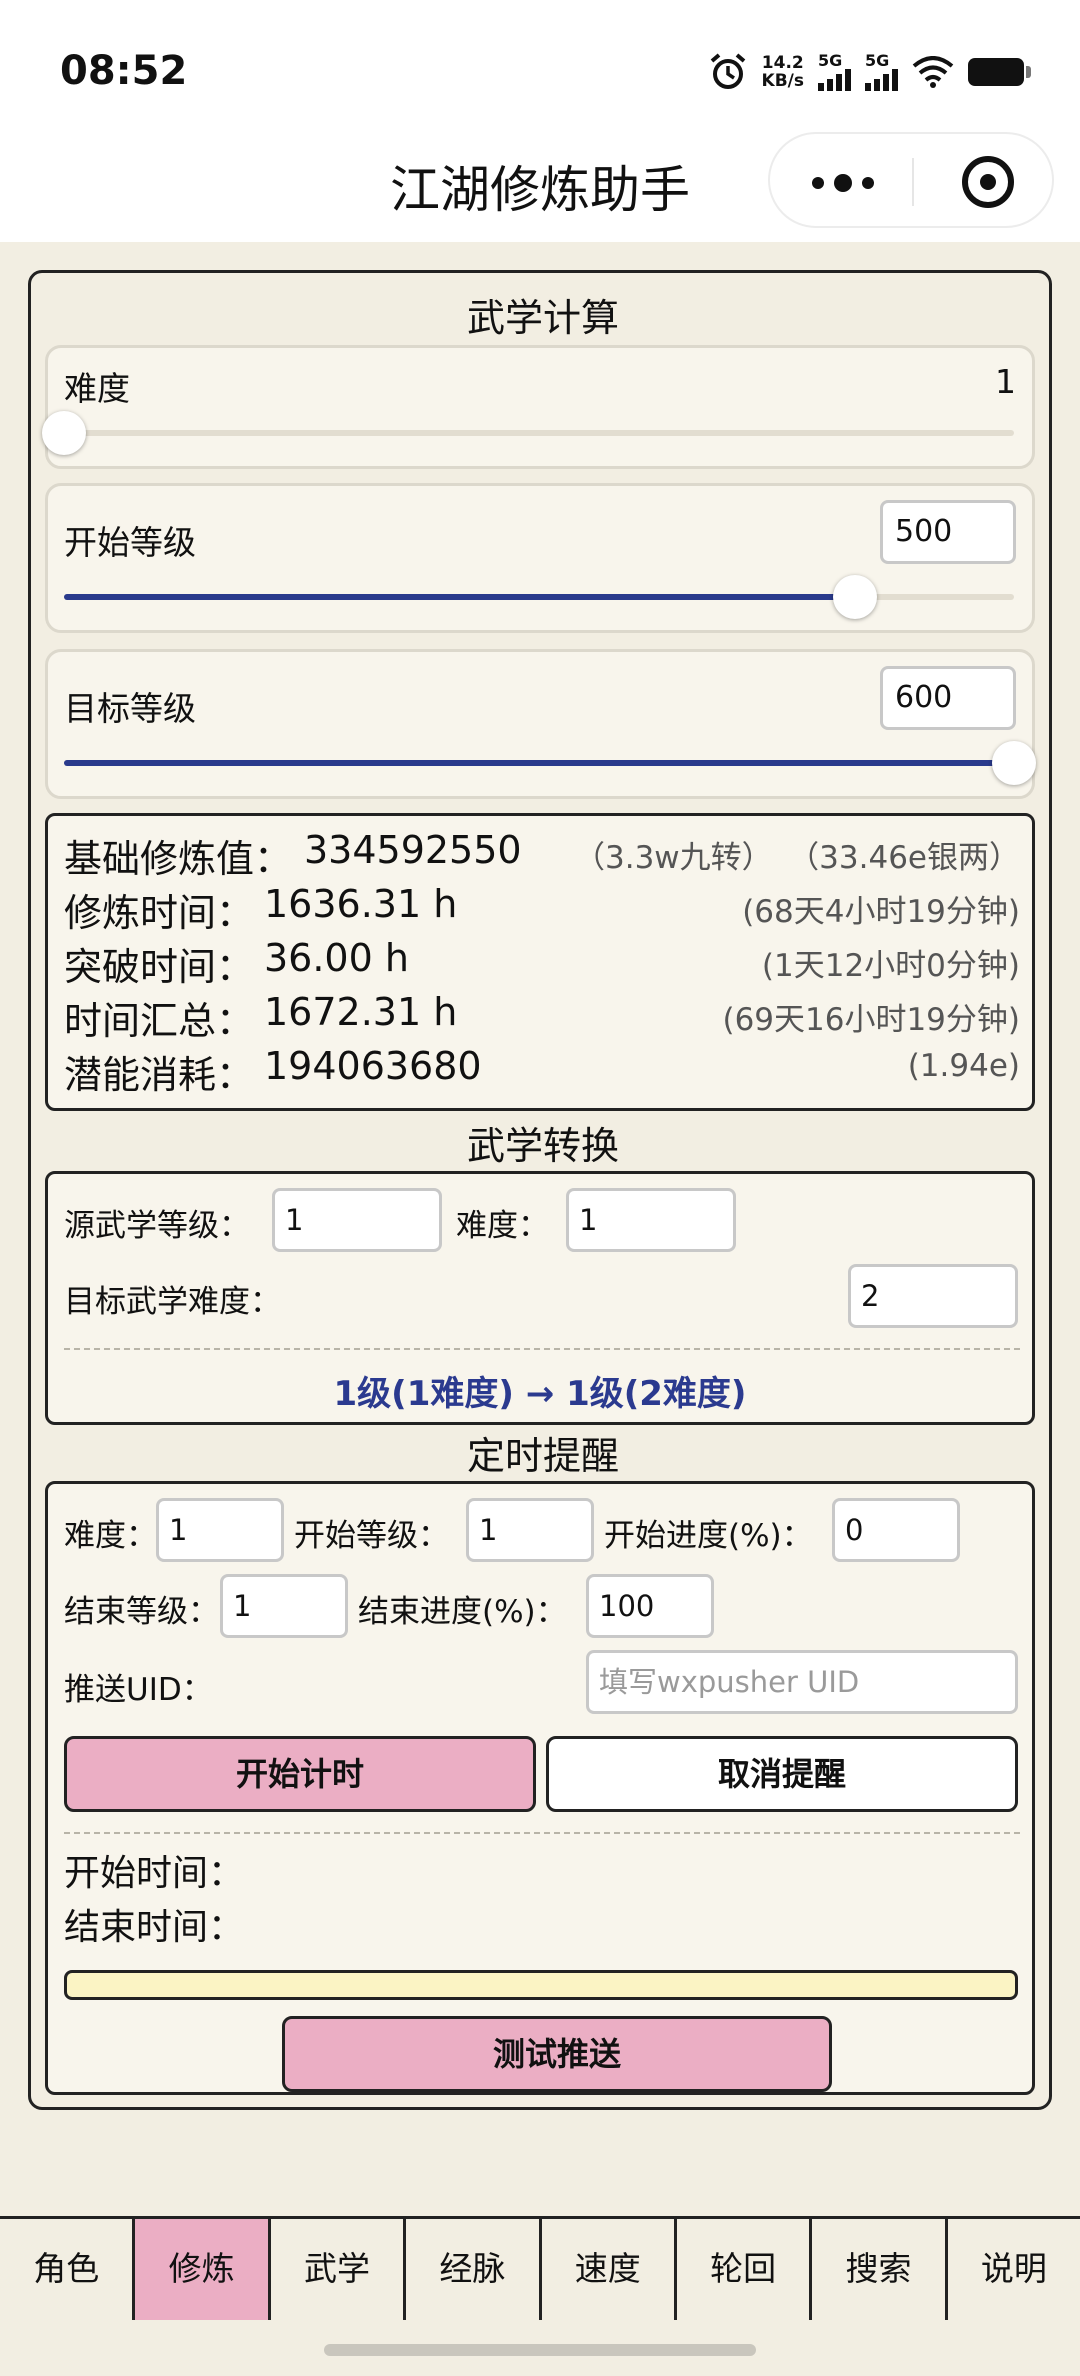 This screenshot has width=1080, height=2376. What do you see at coordinates (904, 858) in the screenshot?
I see `result-note: （33.46e银两）` at bounding box center [904, 858].